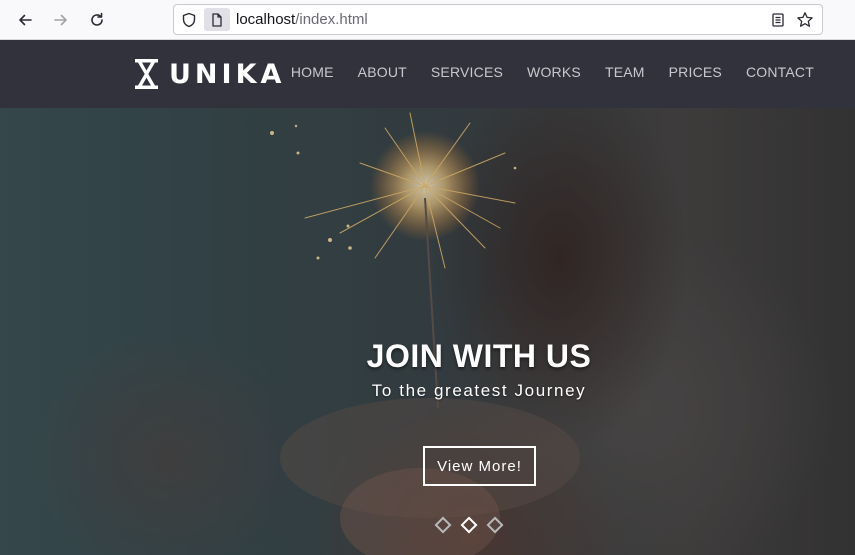  I want to click on hero-subtitle: To the greatest Journey, so click(479, 390).